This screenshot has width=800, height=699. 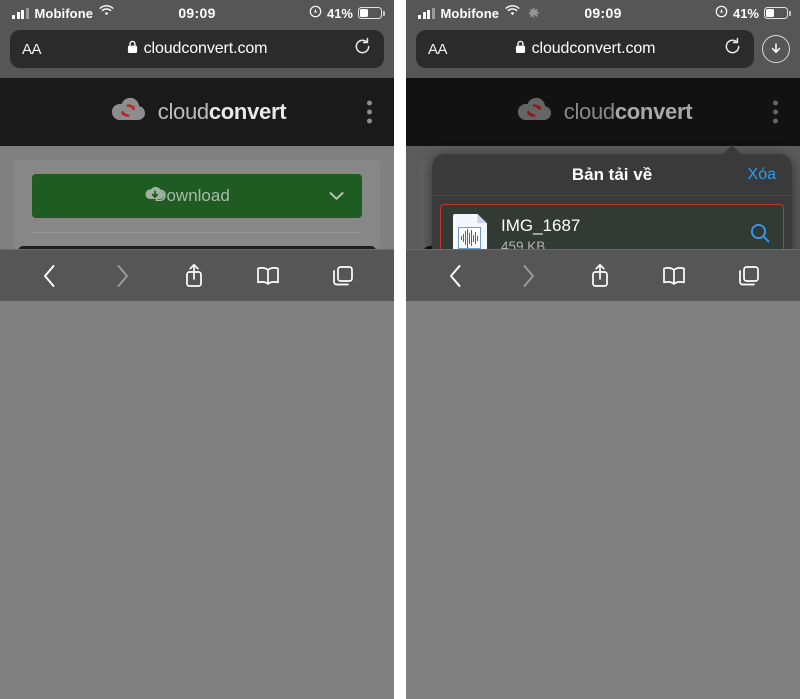 I want to click on clear-downloads-button: Xóa, so click(x=762, y=175).